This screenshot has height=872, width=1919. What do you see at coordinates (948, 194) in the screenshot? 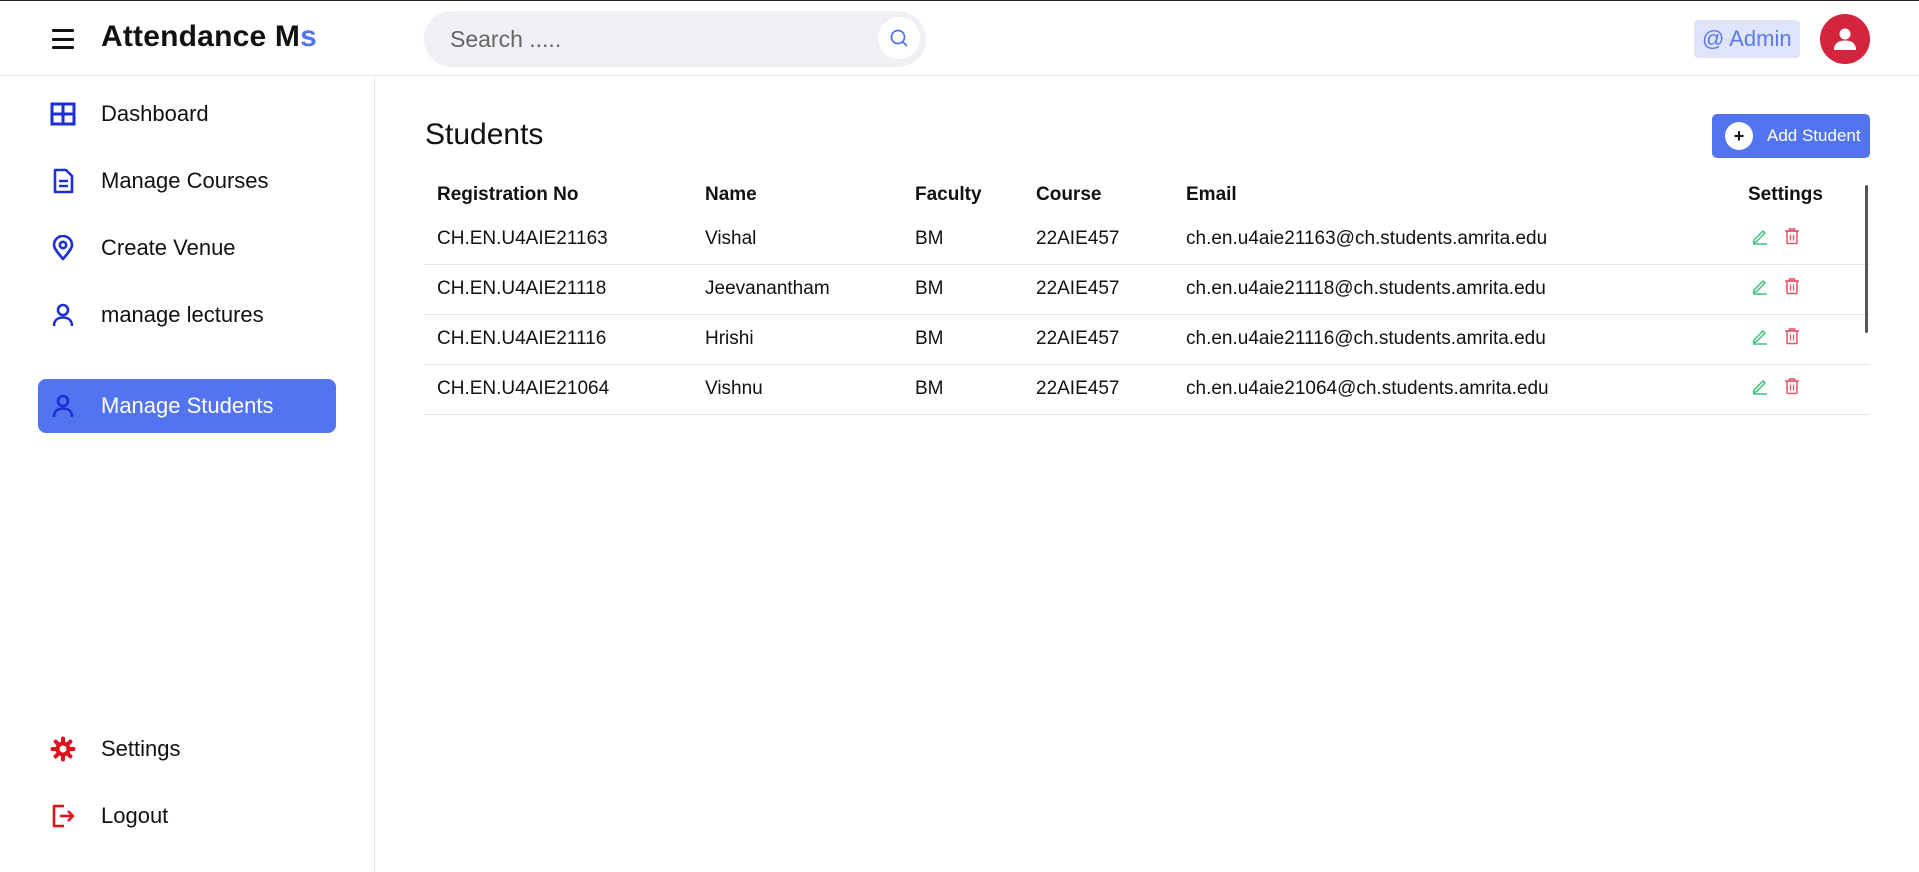
I see `column-header-faculty: Faculty` at bounding box center [948, 194].